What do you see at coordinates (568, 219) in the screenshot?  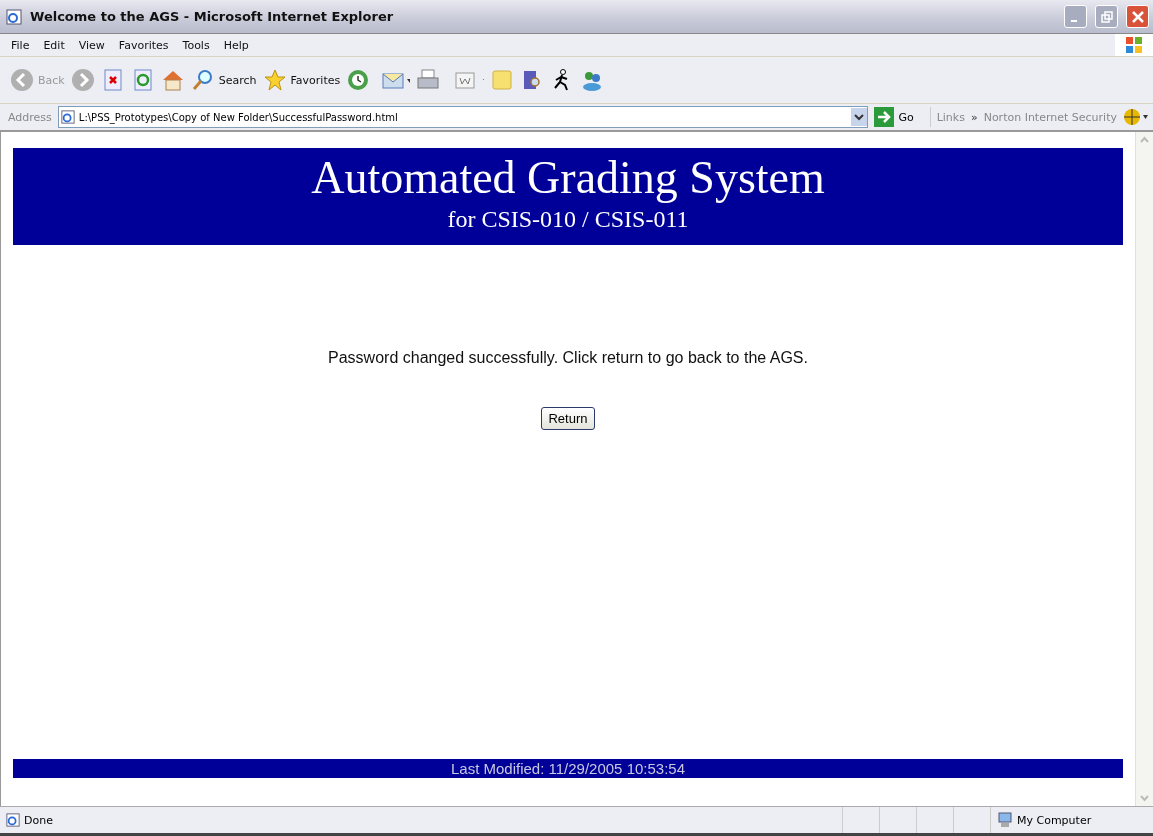 I see `site-subtitle: for CSIS-010 / CSIS-011` at bounding box center [568, 219].